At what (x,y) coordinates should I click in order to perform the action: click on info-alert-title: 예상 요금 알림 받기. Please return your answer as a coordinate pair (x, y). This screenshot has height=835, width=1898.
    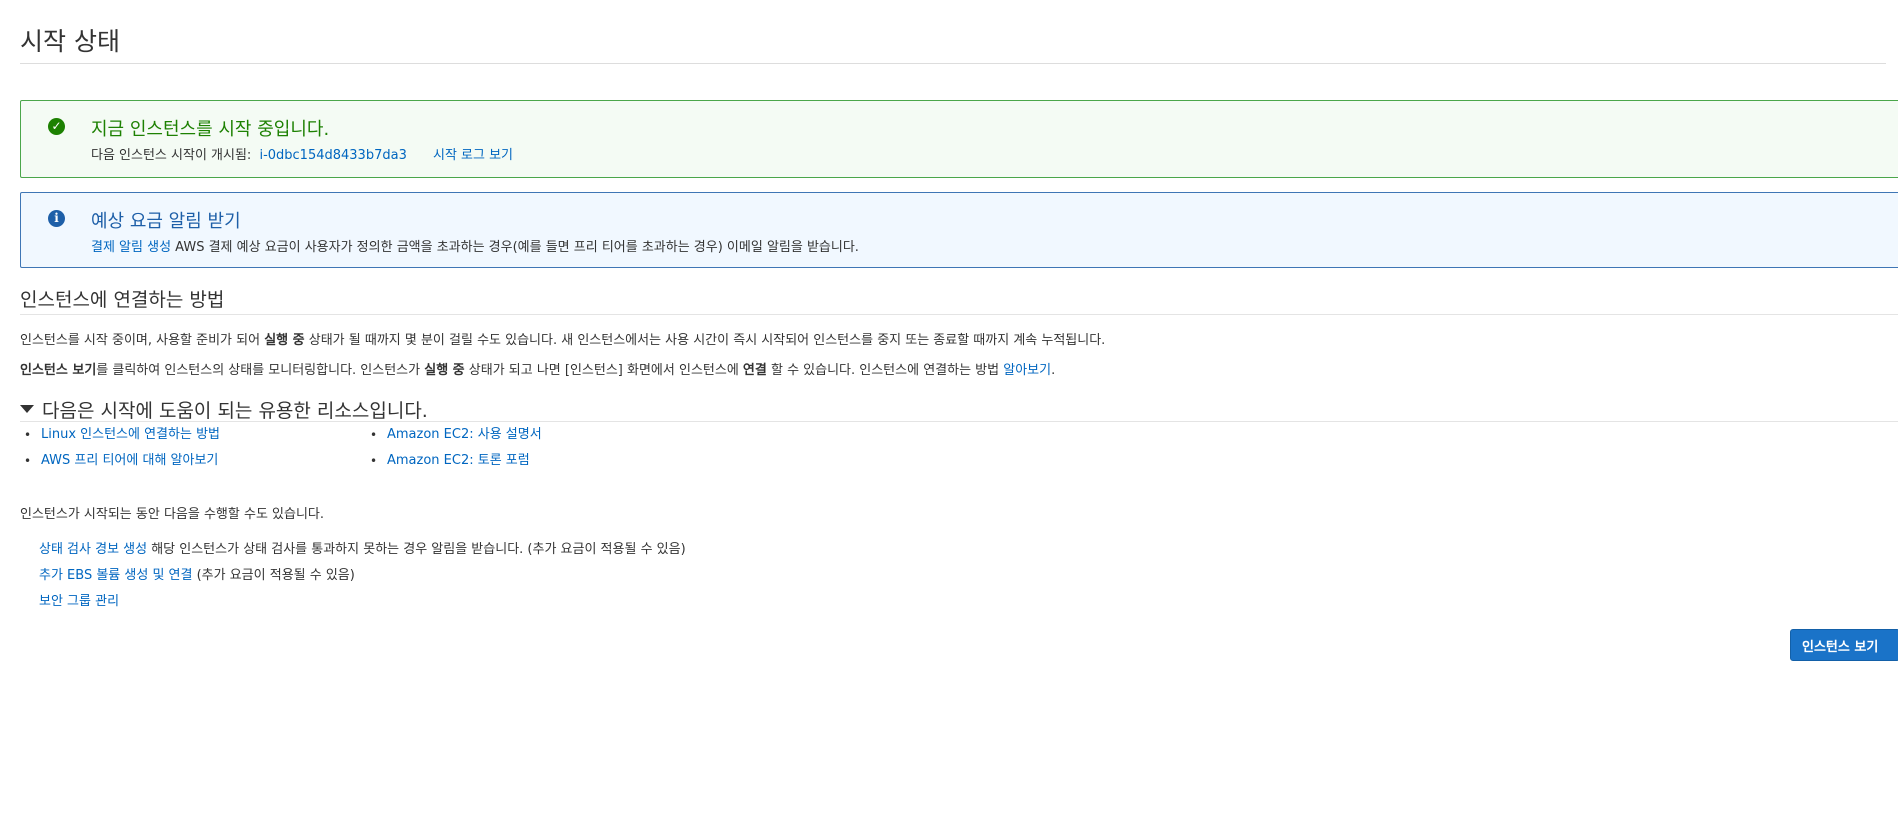
    Looking at the image, I should click on (166, 221).